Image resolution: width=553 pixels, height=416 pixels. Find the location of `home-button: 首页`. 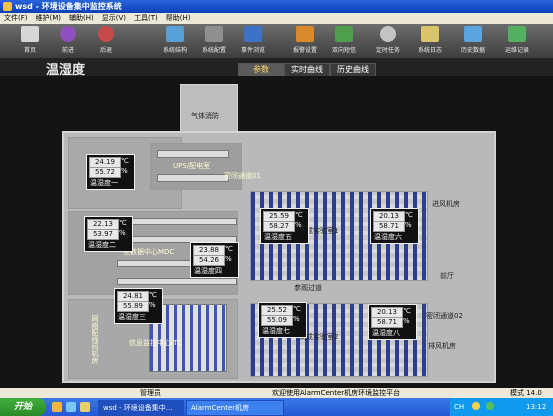

home-button: 首页 is located at coordinates (30, 41).